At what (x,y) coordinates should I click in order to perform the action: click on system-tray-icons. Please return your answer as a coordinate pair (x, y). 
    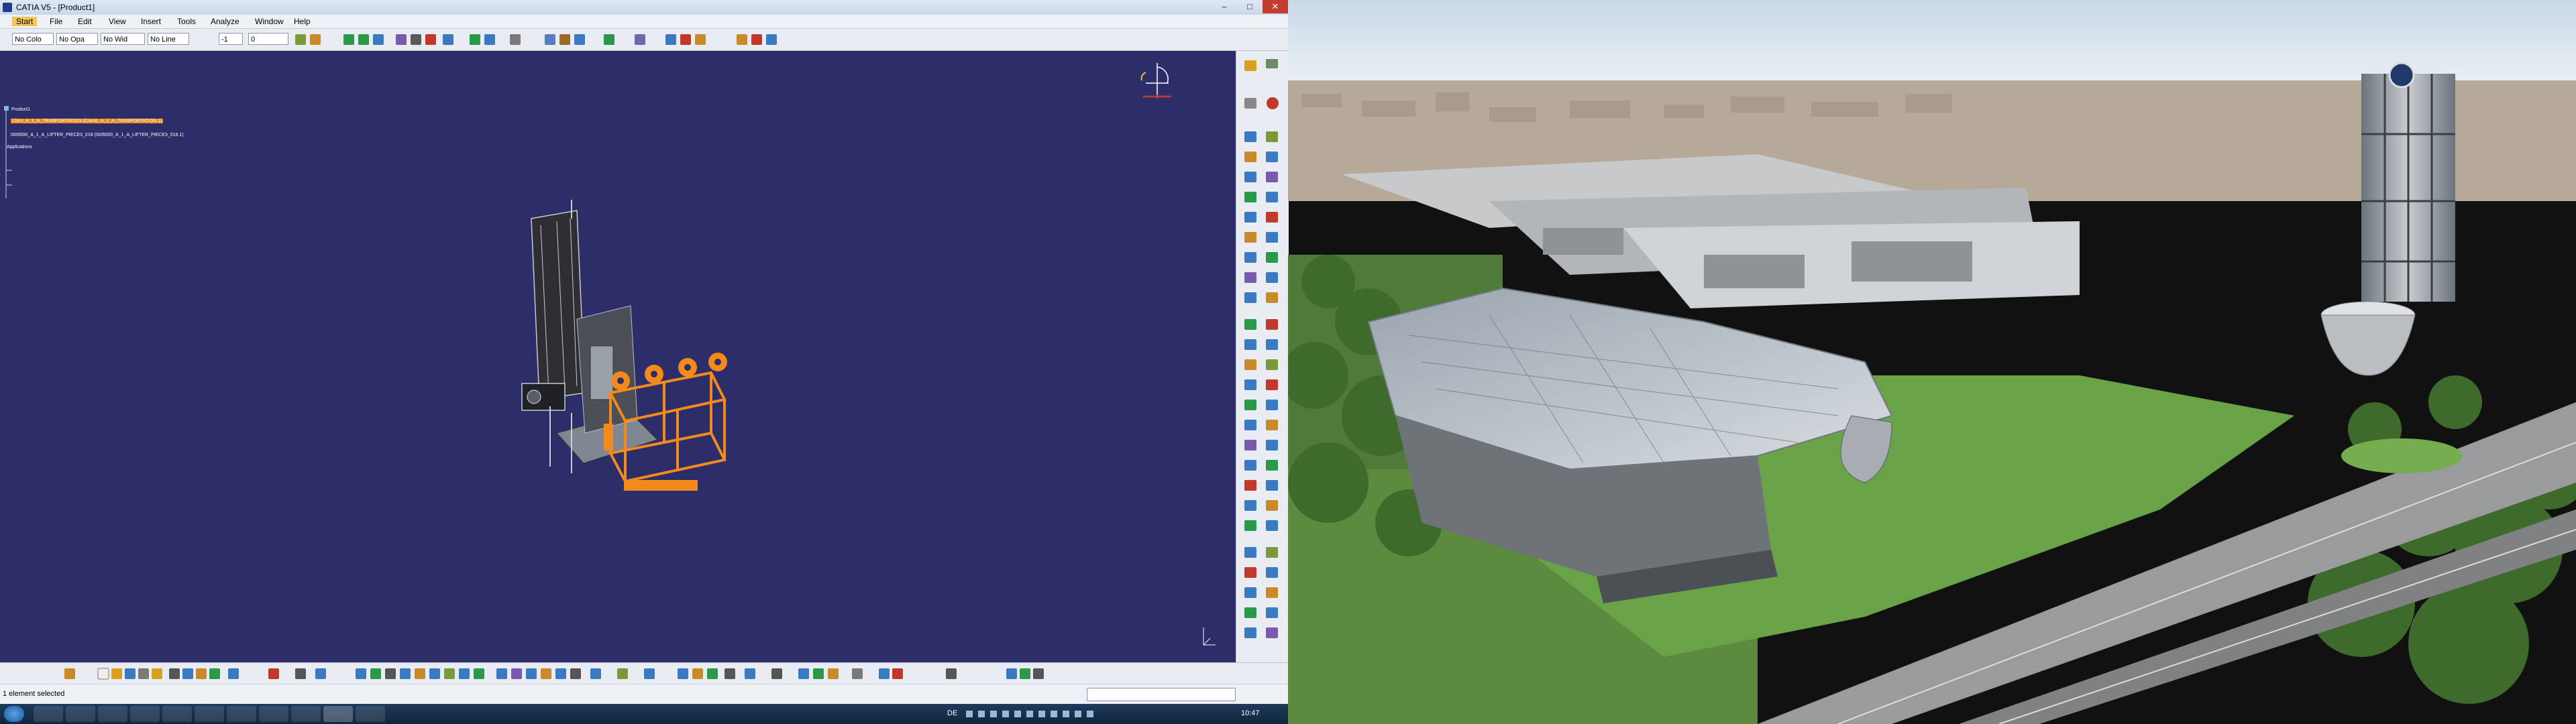
    Looking at the image, I should click on (1033, 714).